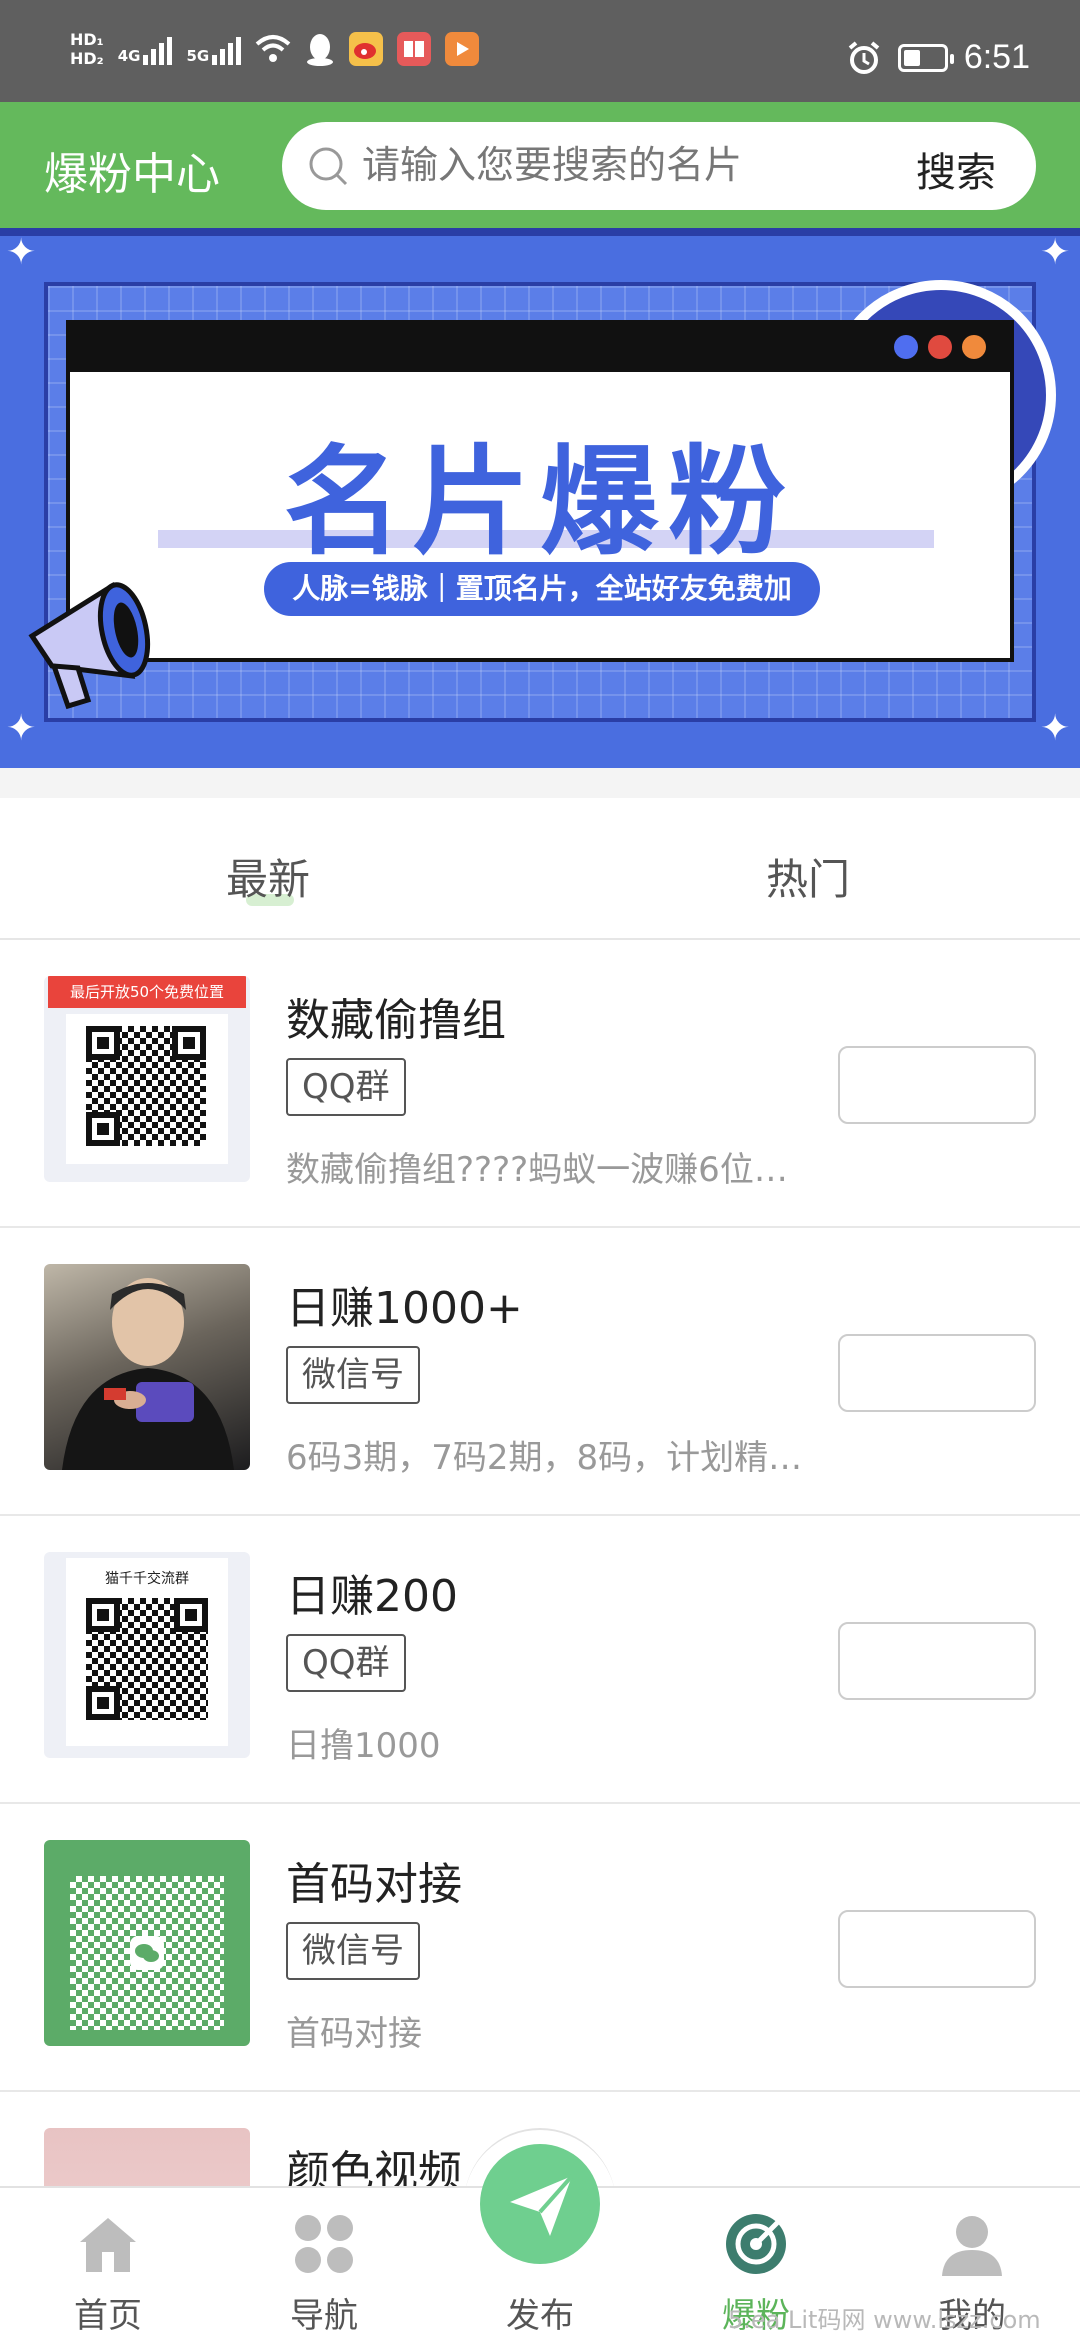 The width and height of the screenshot is (1080, 2340). What do you see at coordinates (540, 232) in the screenshot?
I see `banner-frame` at bounding box center [540, 232].